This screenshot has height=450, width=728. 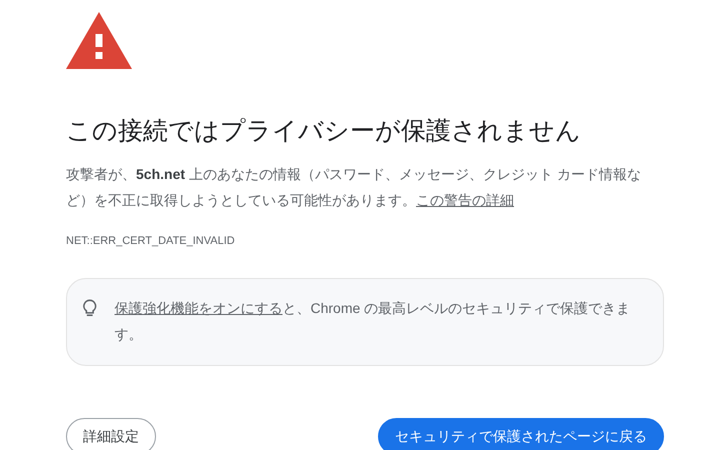 I want to click on error-code: NET::ERR_CERT_DATE_INVALID, so click(x=151, y=241).